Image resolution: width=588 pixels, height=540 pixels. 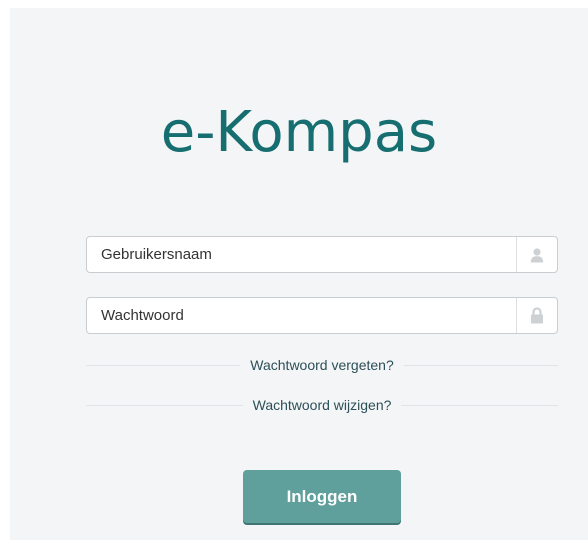 What do you see at coordinates (536, 315) in the screenshot?
I see `lock-icon` at bounding box center [536, 315].